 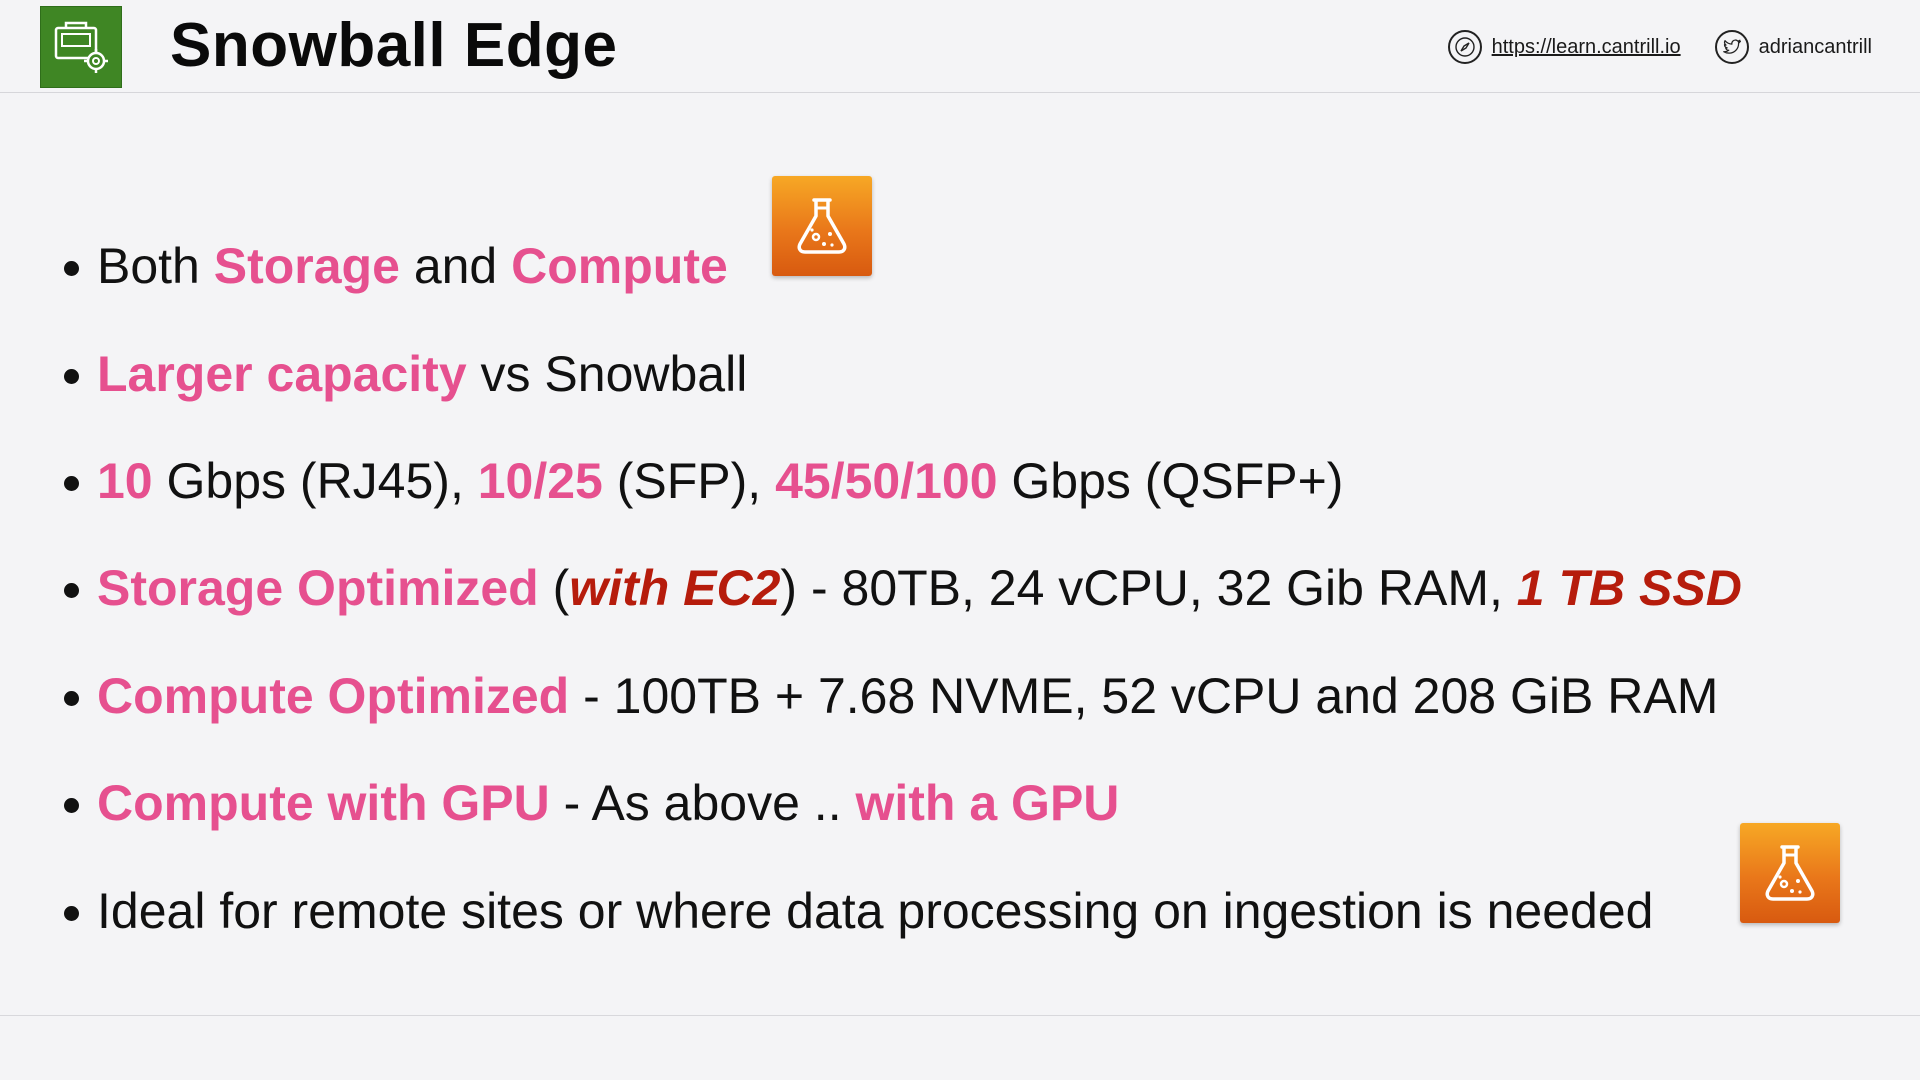 I want to click on bullet-larger-capacity: Larger capacity vs Snowball, so click(x=405, y=374).